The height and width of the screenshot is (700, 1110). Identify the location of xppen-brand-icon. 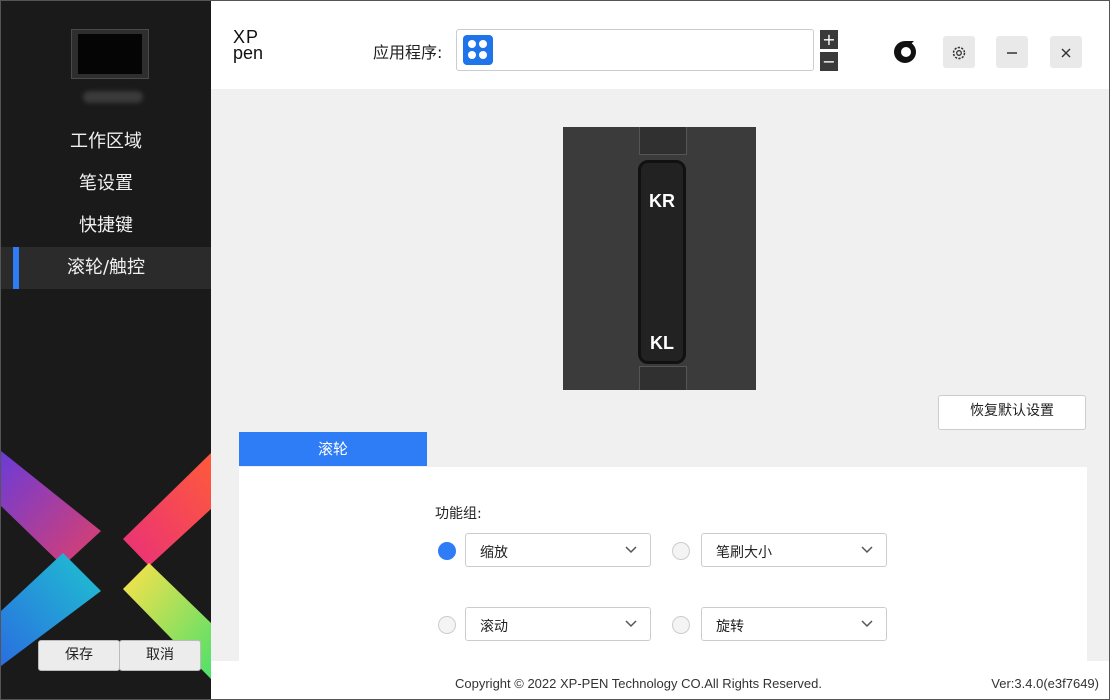
(905, 51).